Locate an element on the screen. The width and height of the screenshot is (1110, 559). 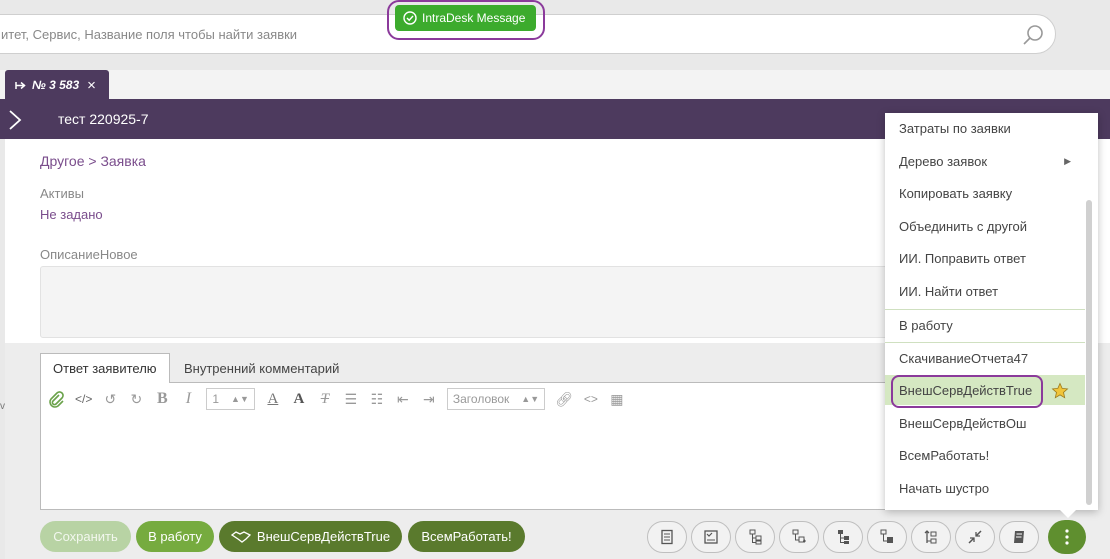
tab-ticket: № 3 583 × is located at coordinates (57, 85).